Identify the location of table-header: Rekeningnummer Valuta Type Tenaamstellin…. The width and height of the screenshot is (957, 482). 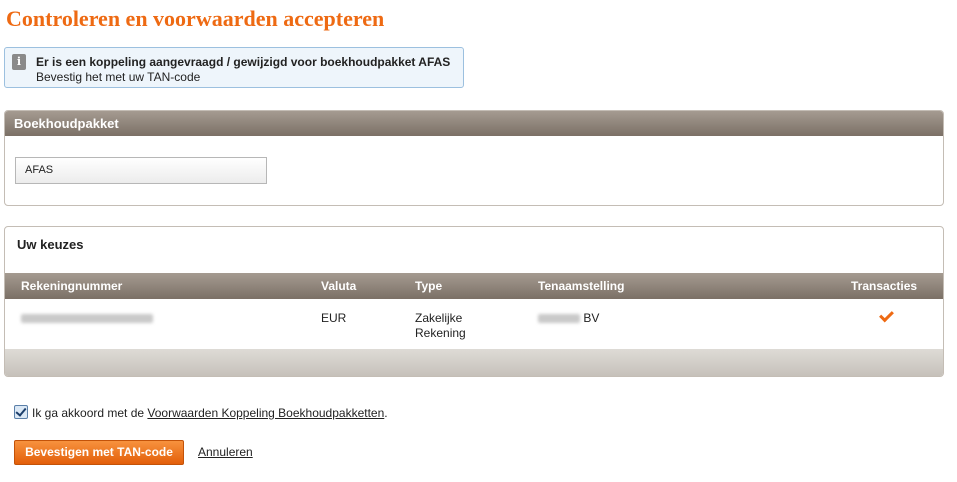
(474, 286).